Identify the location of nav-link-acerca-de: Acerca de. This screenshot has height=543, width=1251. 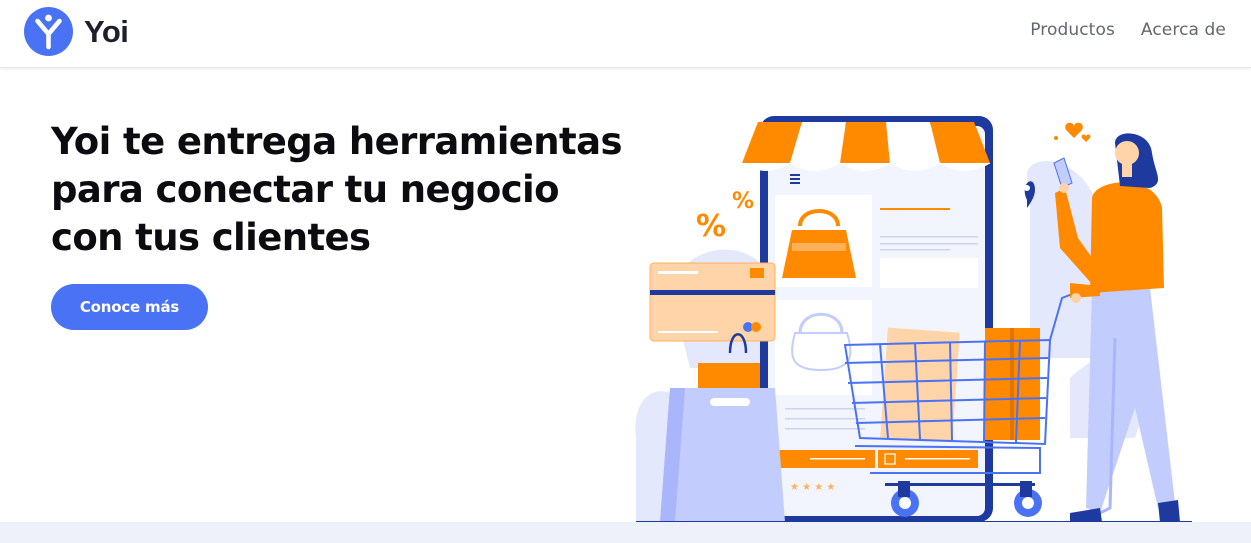
(1183, 30).